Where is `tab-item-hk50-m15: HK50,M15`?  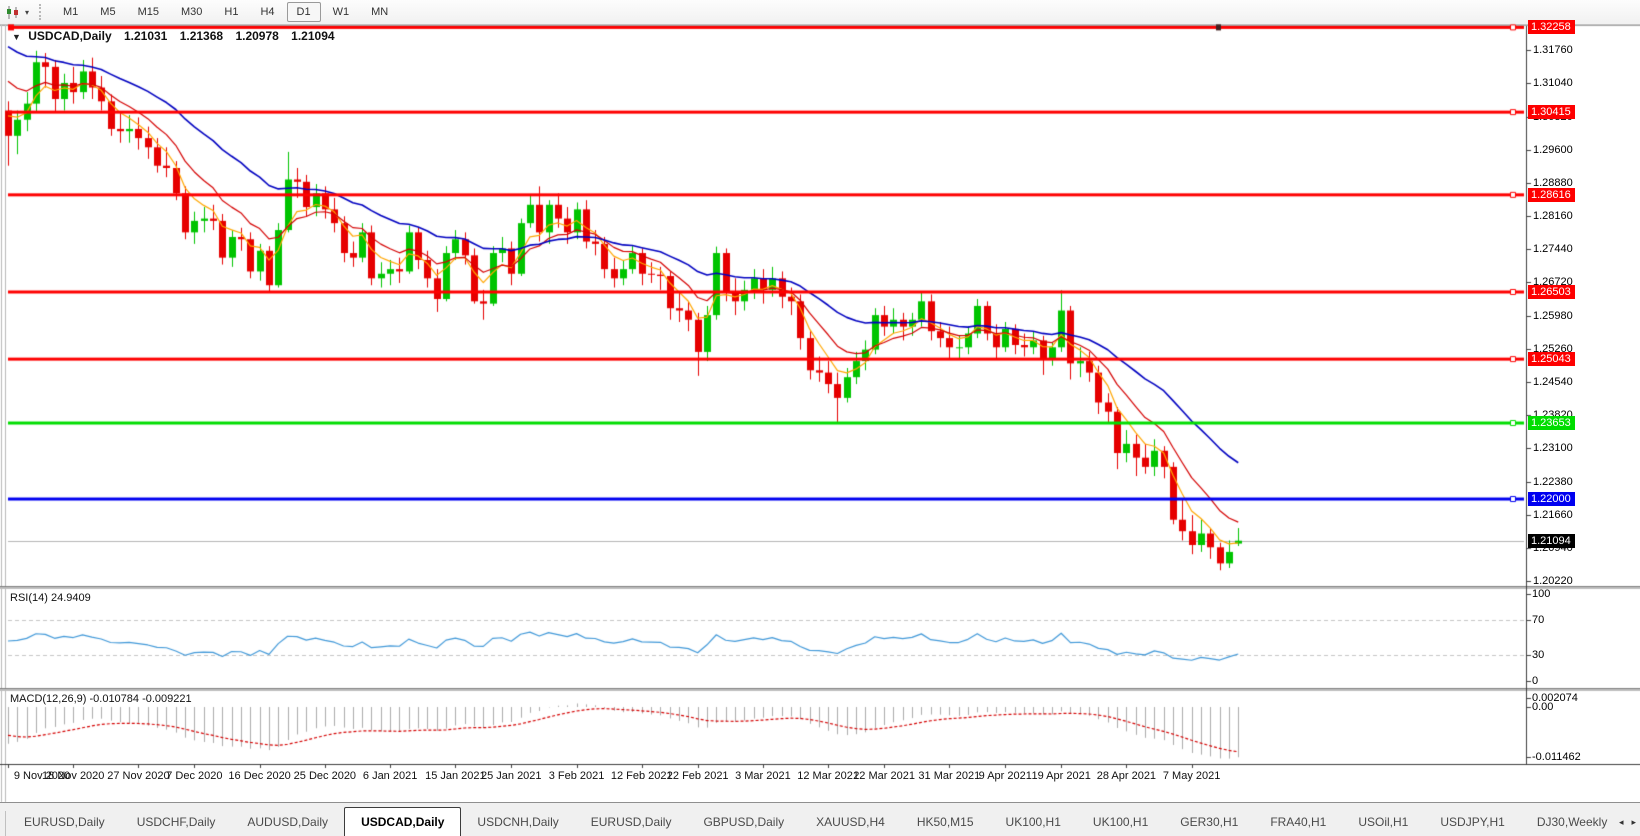 tab-item-hk50-m15: HK50,M15 is located at coordinates (945, 822).